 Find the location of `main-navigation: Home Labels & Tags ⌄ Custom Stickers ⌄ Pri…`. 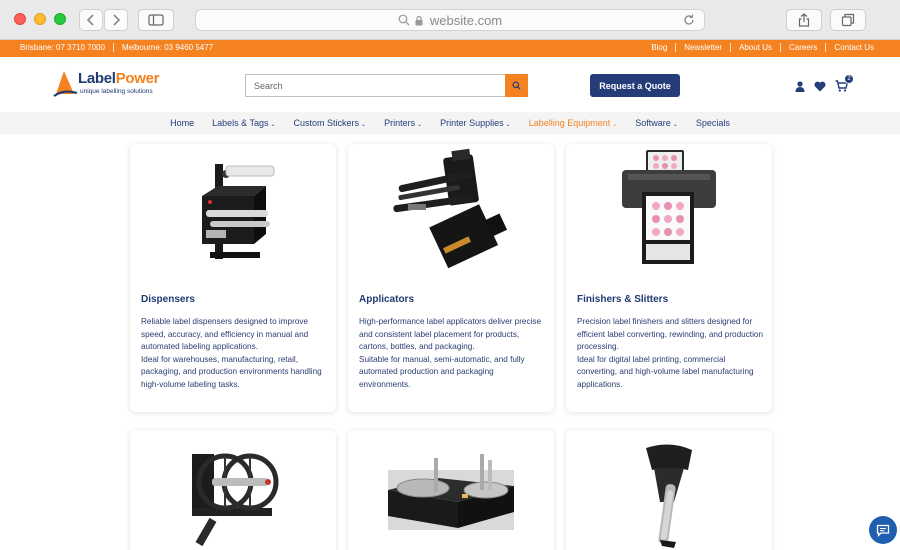

main-navigation: Home Labels & Tags ⌄ Custom Stickers ⌄ Pri… is located at coordinates (450, 123).